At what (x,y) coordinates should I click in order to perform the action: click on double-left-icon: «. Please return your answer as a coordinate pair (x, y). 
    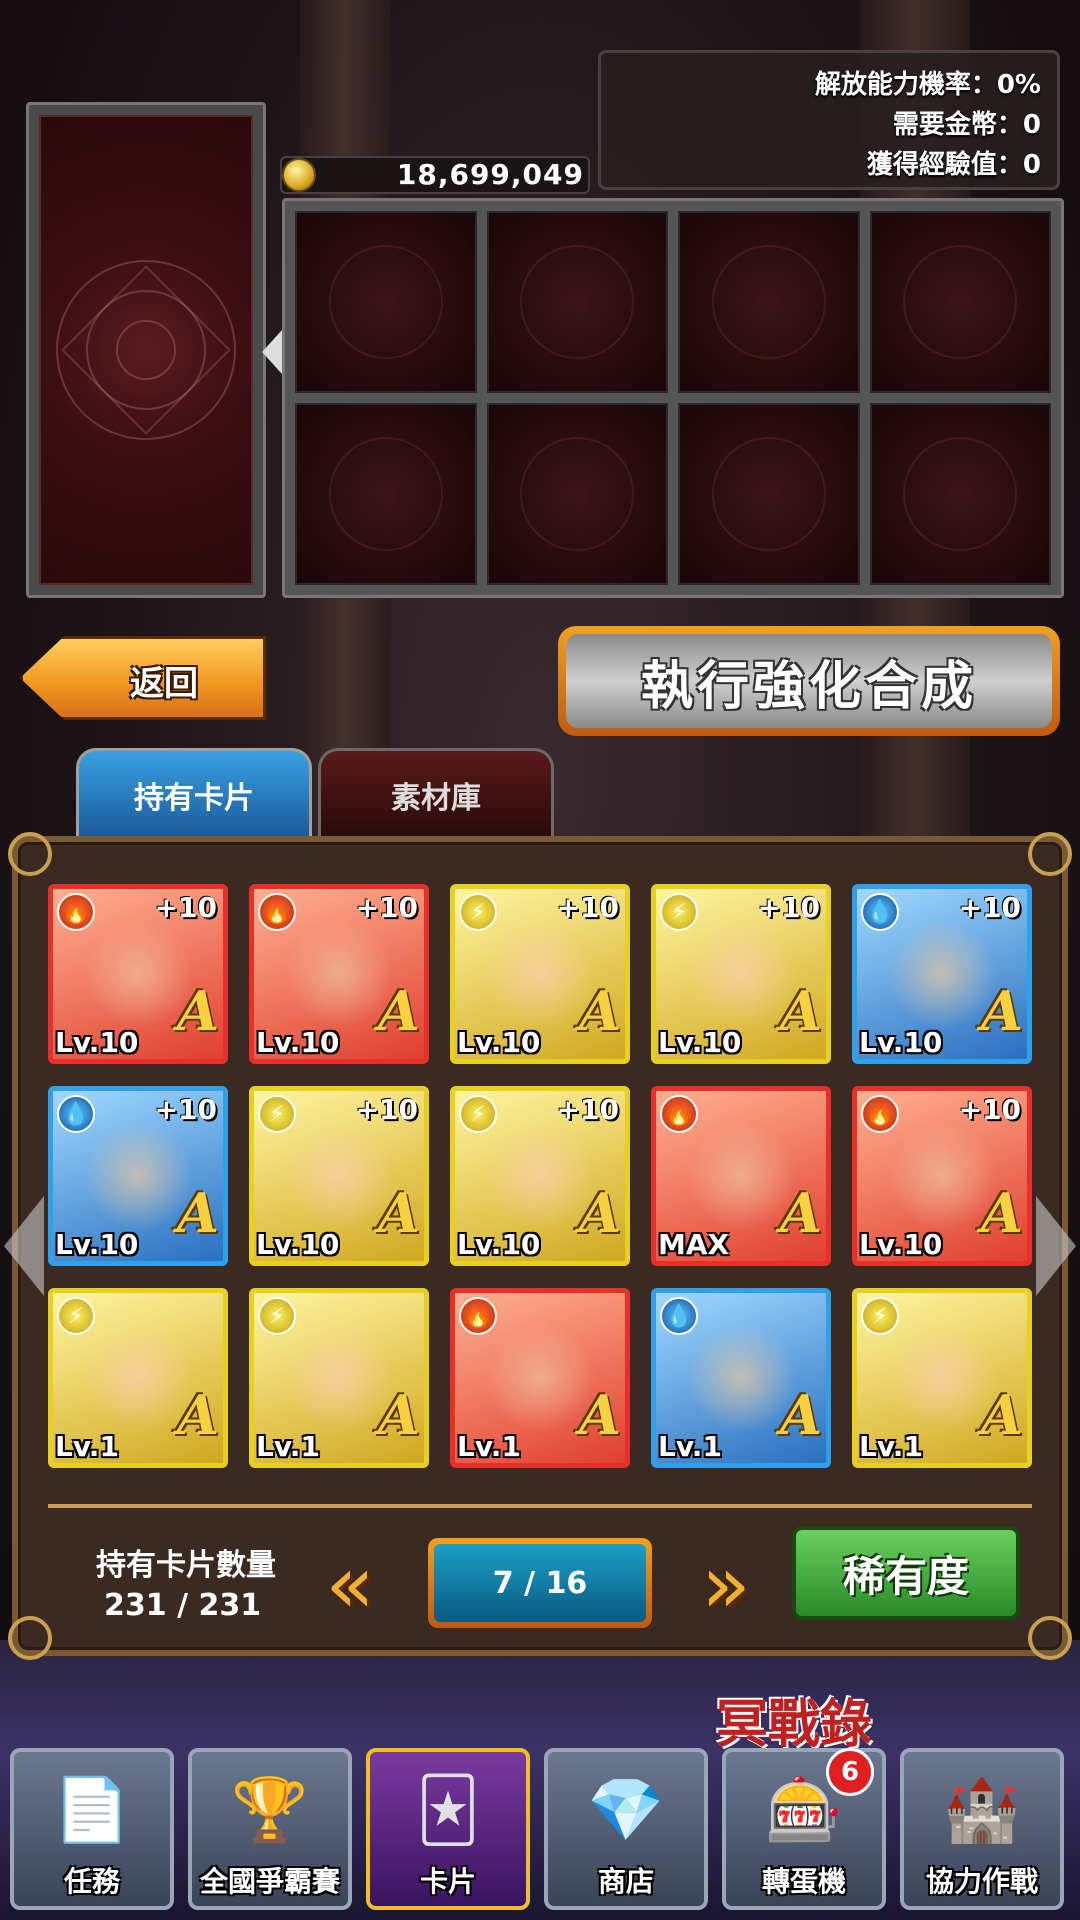
    Looking at the image, I should click on (350, 1584).